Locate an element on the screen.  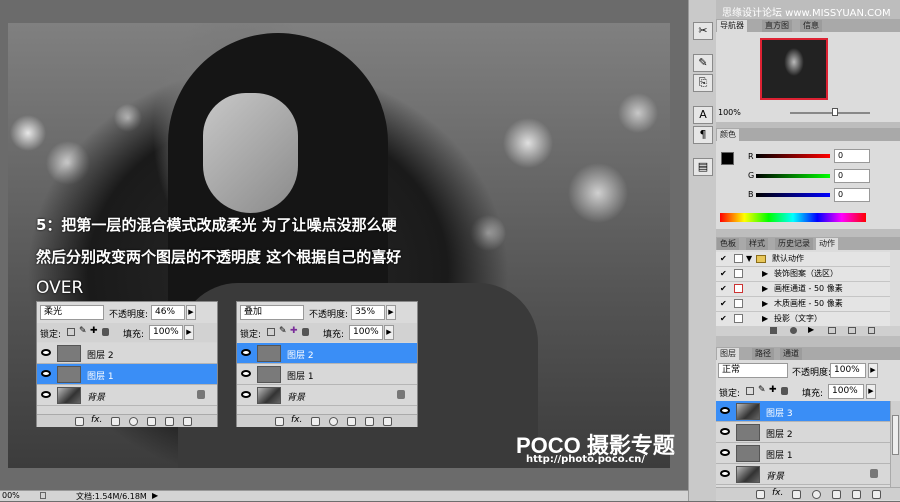
new-action-icon is located at coordinates (852, 330).